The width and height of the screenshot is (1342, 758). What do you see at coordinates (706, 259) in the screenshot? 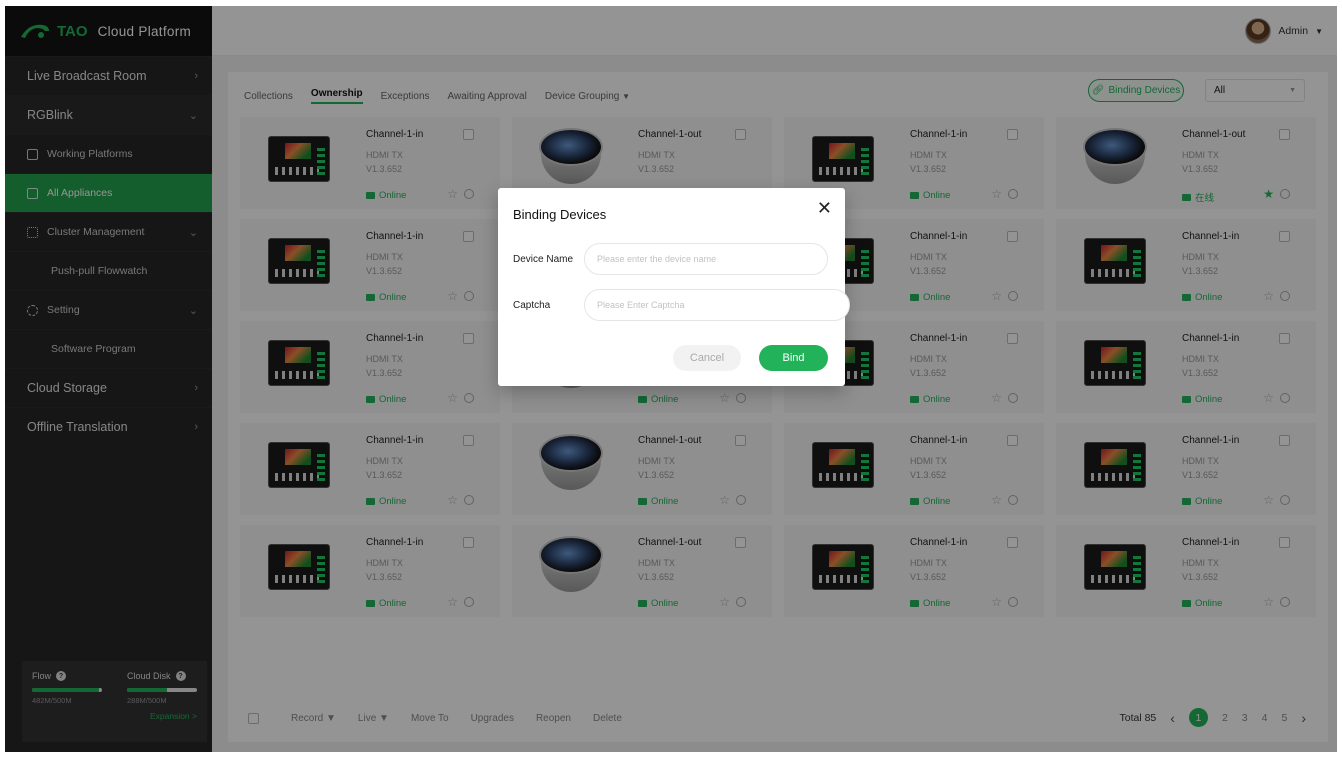
I see `device-name-input` at bounding box center [706, 259].